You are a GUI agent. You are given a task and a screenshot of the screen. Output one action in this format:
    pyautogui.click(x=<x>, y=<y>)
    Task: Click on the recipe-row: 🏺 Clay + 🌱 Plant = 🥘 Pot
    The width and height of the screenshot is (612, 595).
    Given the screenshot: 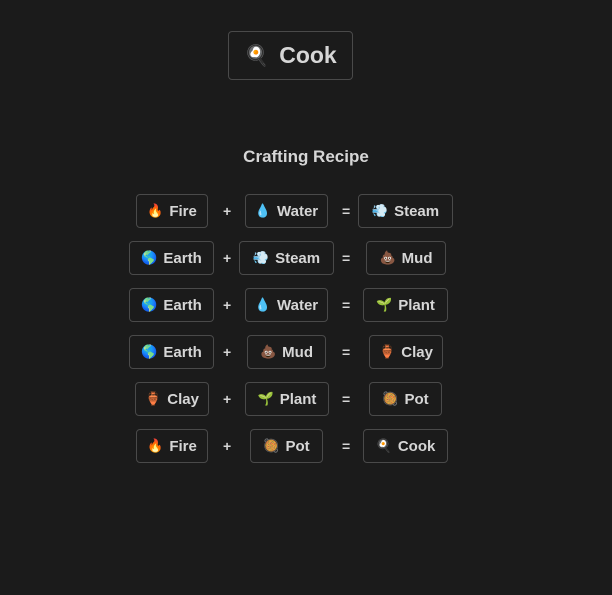 What is the action you would take?
    pyautogui.click(x=306, y=399)
    